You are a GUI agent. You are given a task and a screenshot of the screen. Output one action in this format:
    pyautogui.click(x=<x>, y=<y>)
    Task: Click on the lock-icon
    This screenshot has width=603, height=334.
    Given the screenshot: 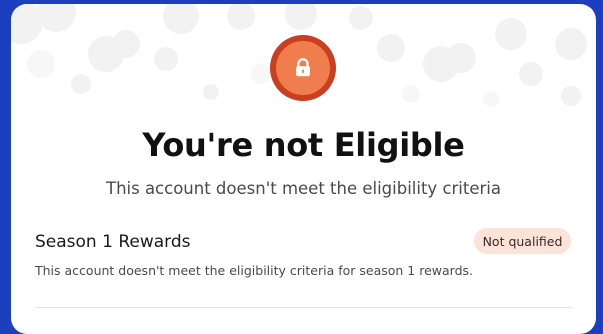 What is the action you would take?
    pyautogui.click(x=303, y=67)
    